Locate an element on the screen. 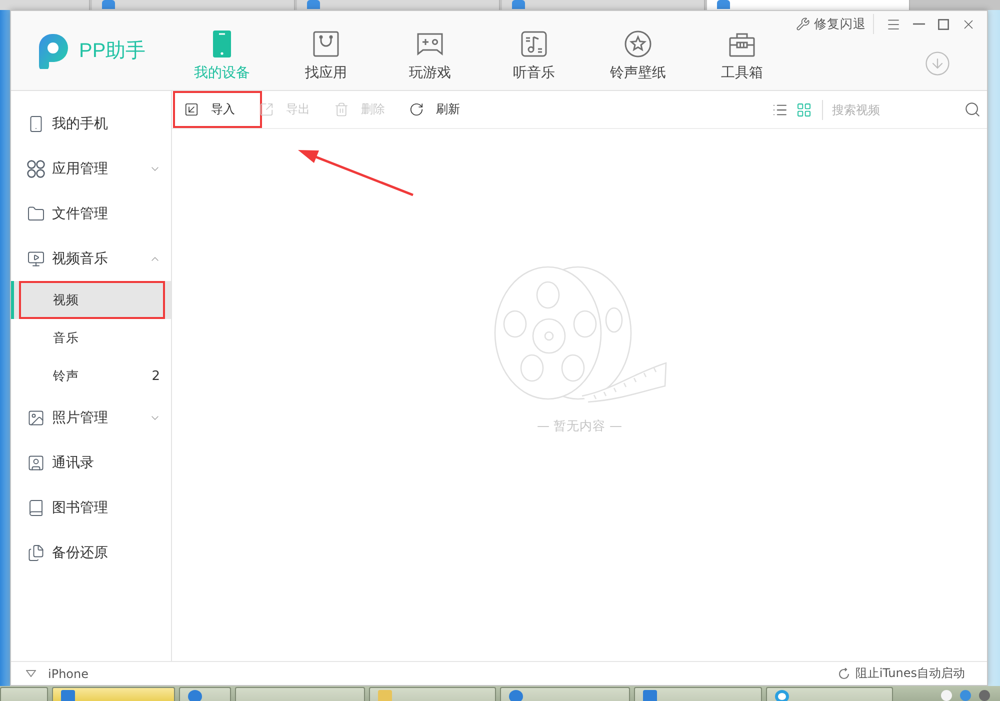  square-arrow-in-icon is located at coordinates (191, 109).